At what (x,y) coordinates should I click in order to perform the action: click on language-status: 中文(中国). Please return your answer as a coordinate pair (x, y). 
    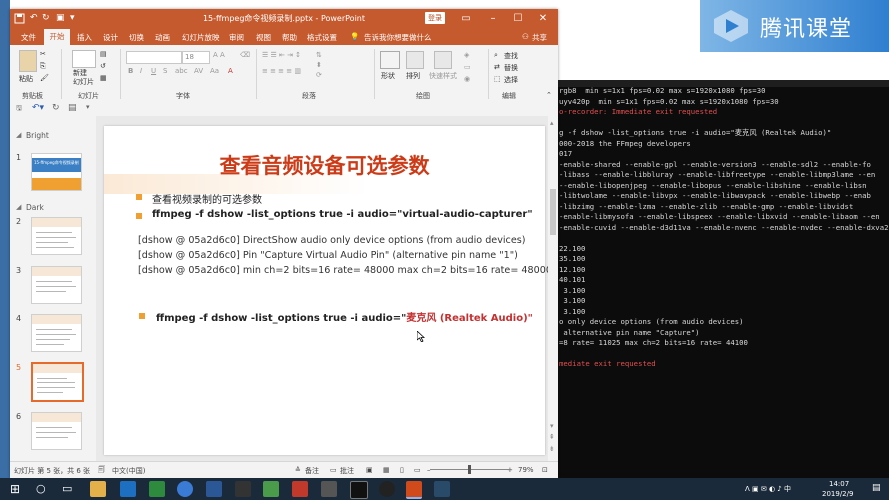
    Looking at the image, I should click on (128, 471).